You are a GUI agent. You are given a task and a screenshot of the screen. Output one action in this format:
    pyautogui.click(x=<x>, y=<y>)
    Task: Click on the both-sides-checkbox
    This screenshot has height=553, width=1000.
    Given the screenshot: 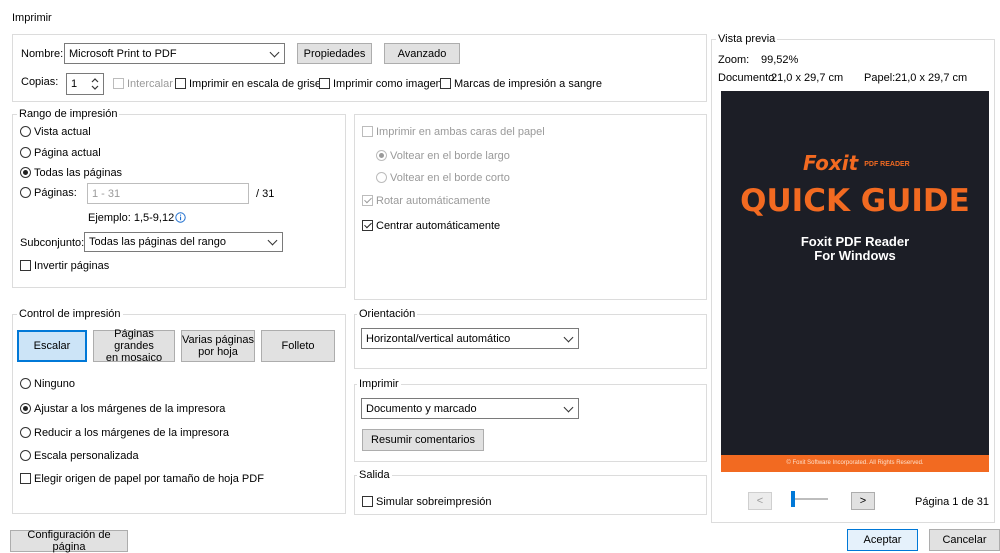 What is the action you would take?
    pyautogui.click(x=367, y=131)
    